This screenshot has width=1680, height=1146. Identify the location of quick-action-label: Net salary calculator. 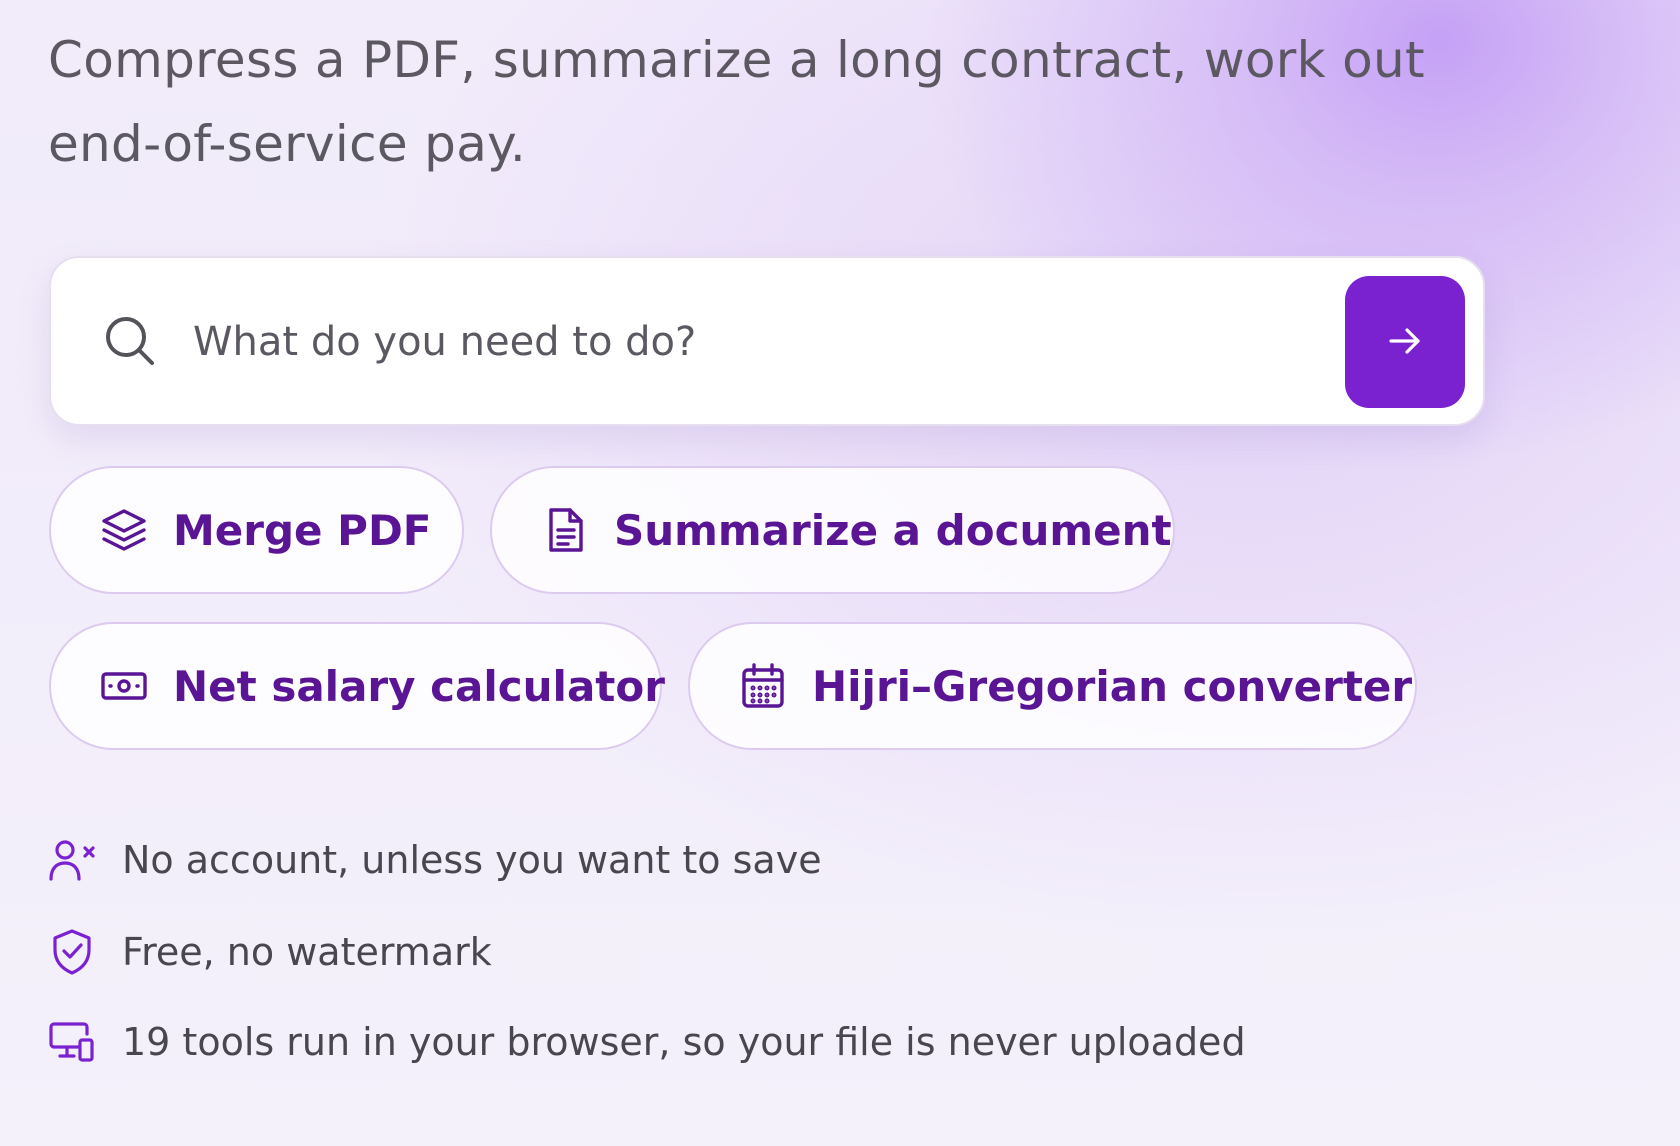
(419, 686).